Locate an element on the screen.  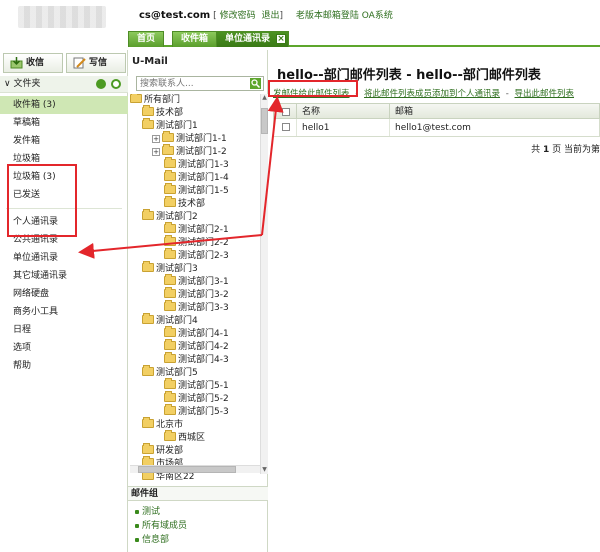
annotation-arrow-left is located at coordinates (170, 246).